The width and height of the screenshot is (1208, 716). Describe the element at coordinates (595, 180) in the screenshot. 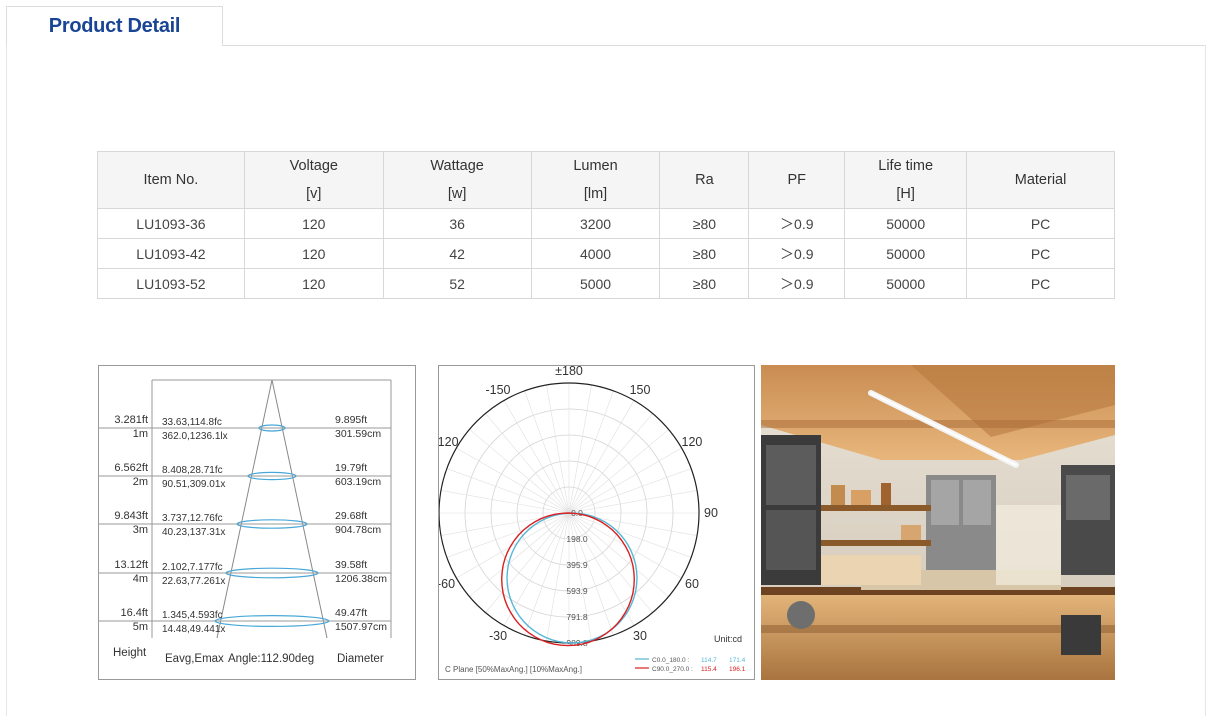

I see `column-header: Lumen [lm]` at that location.